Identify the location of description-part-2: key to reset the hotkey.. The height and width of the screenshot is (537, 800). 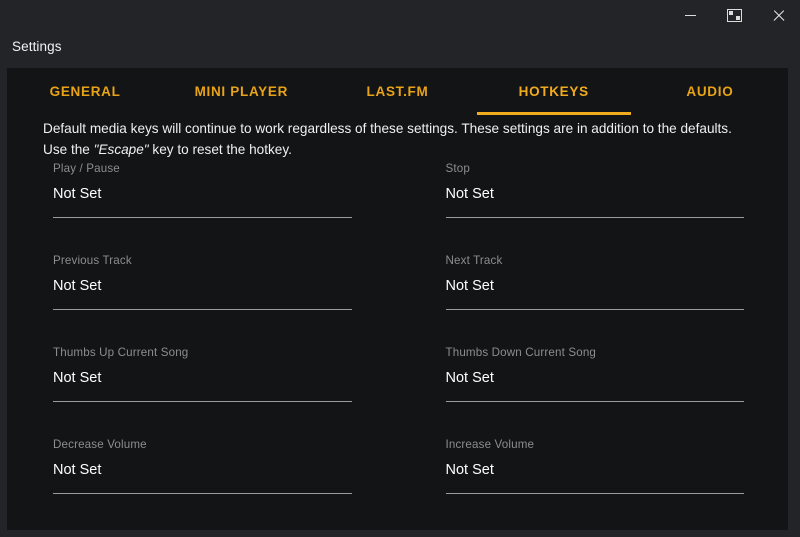
(220, 149).